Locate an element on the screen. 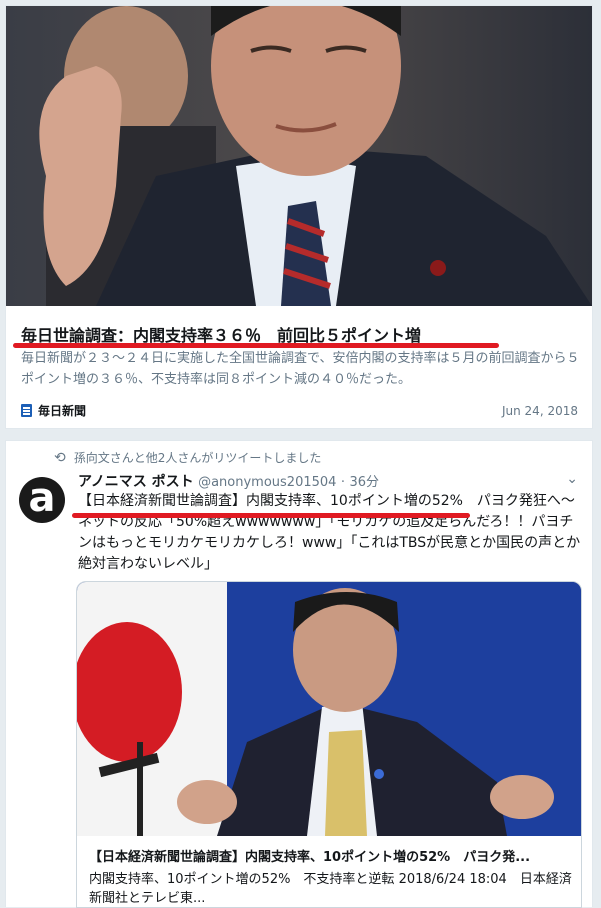 This screenshot has width=601, height=908. tweet-author-handle: @anonymous201504 is located at coordinates (267, 482).